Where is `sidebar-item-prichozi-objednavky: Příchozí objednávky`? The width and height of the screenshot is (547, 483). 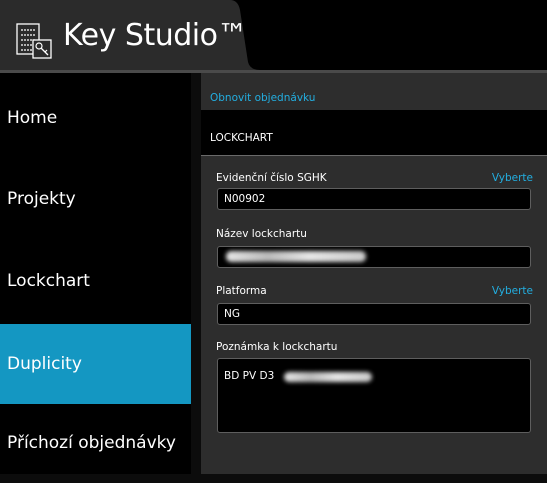 sidebar-item-prichozi-objednavky: Příchozí objednávky is located at coordinates (95, 443).